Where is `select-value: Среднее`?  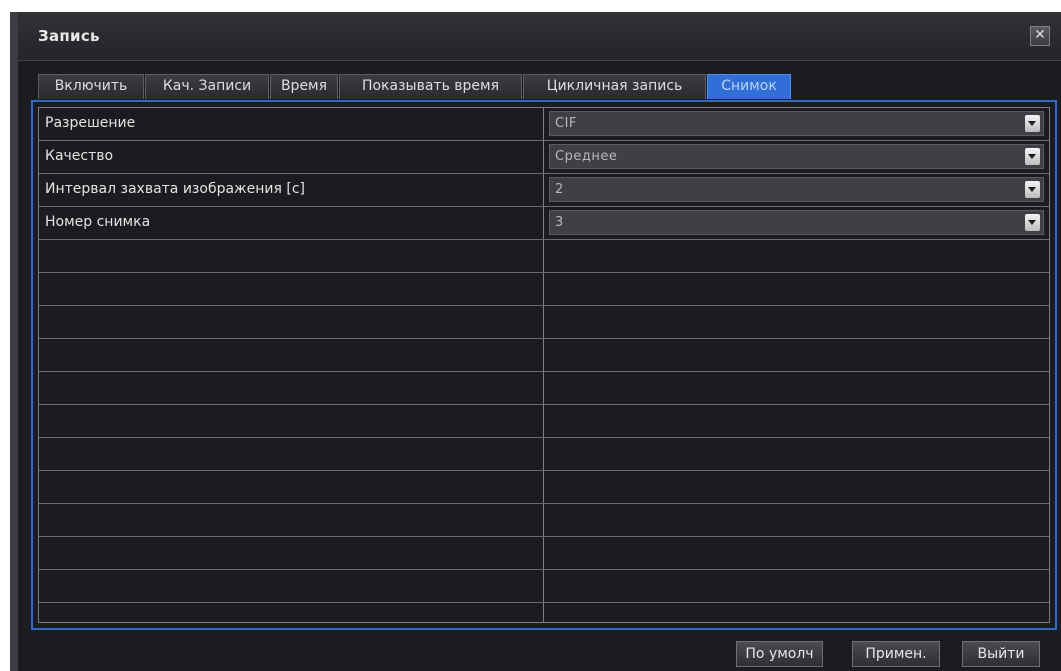
select-value: Среднее is located at coordinates (586, 156).